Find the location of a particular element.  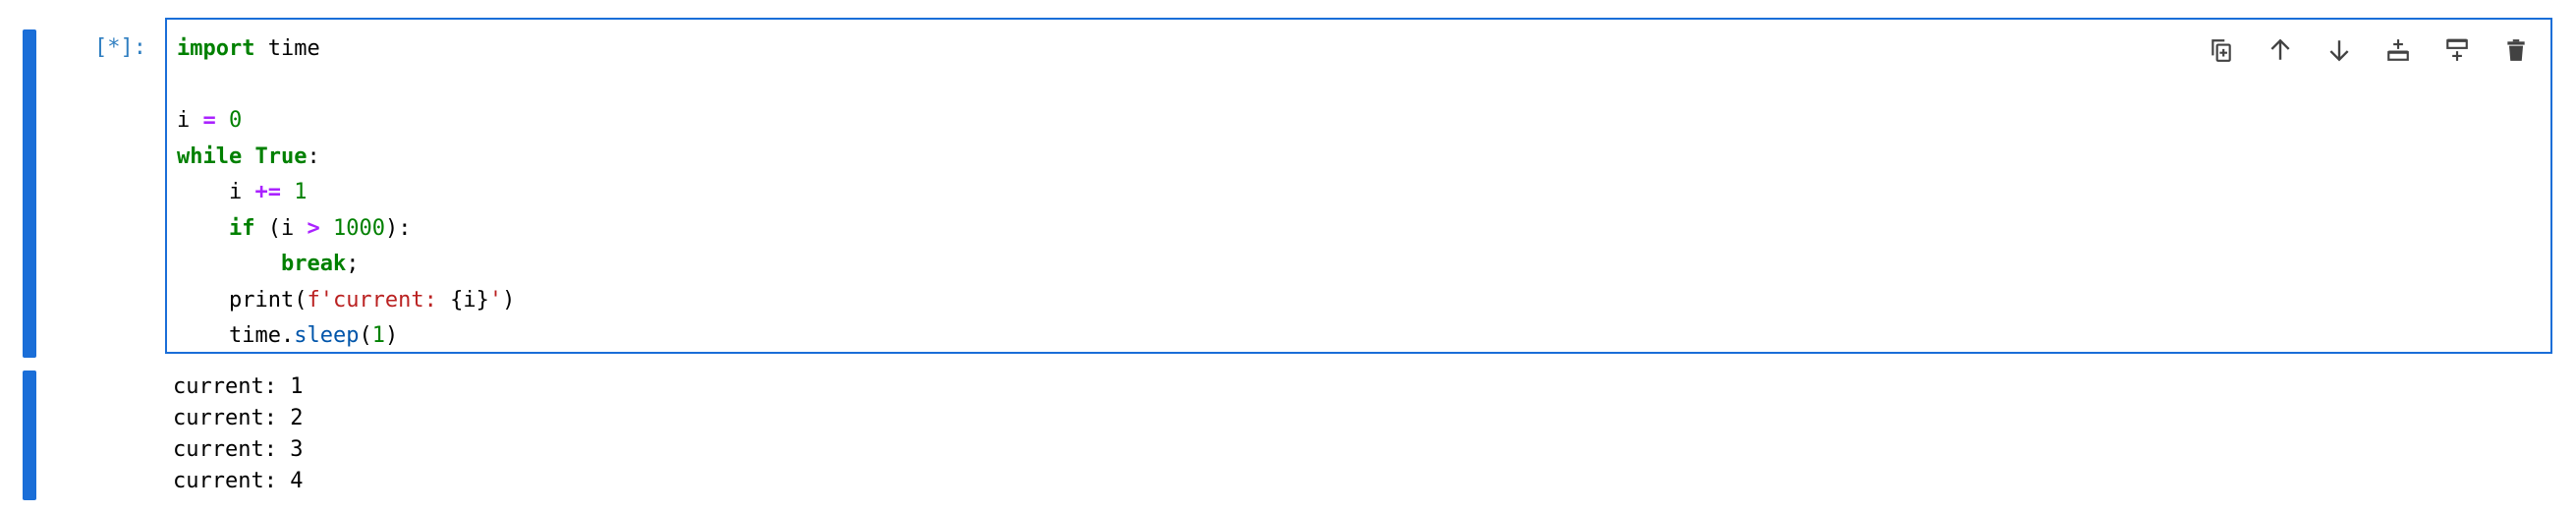

insert-above-icon is located at coordinates (2398, 50).